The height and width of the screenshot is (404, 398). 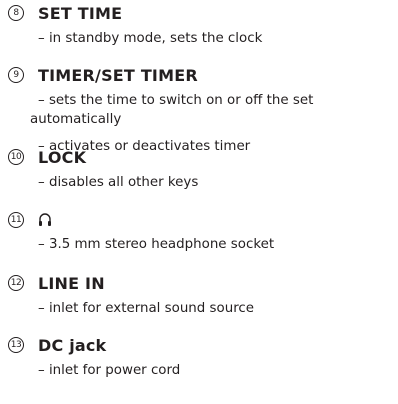 What do you see at coordinates (118, 182) in the screenshot?
I see `item-description: – disables all other keys` at bounding box center [118, 182].